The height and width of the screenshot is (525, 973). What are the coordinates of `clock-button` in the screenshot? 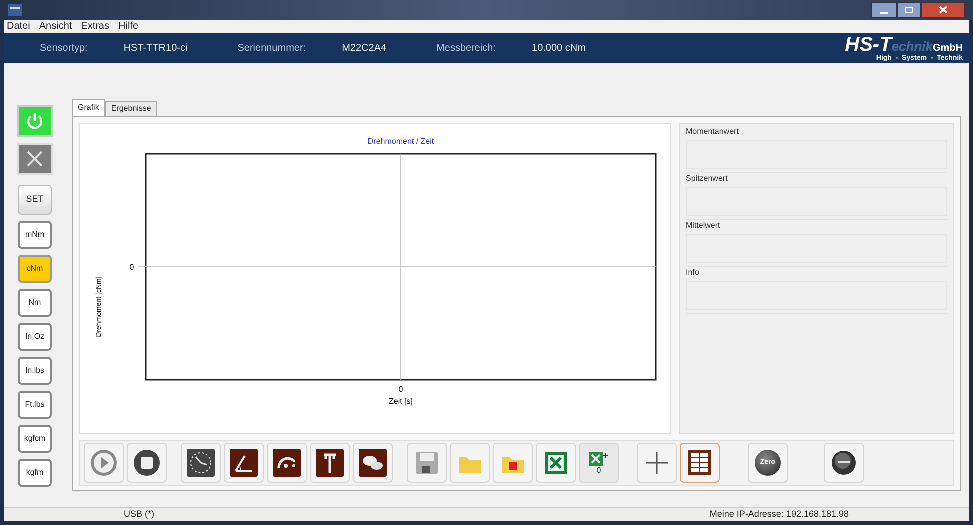 It's located at (201, 463).